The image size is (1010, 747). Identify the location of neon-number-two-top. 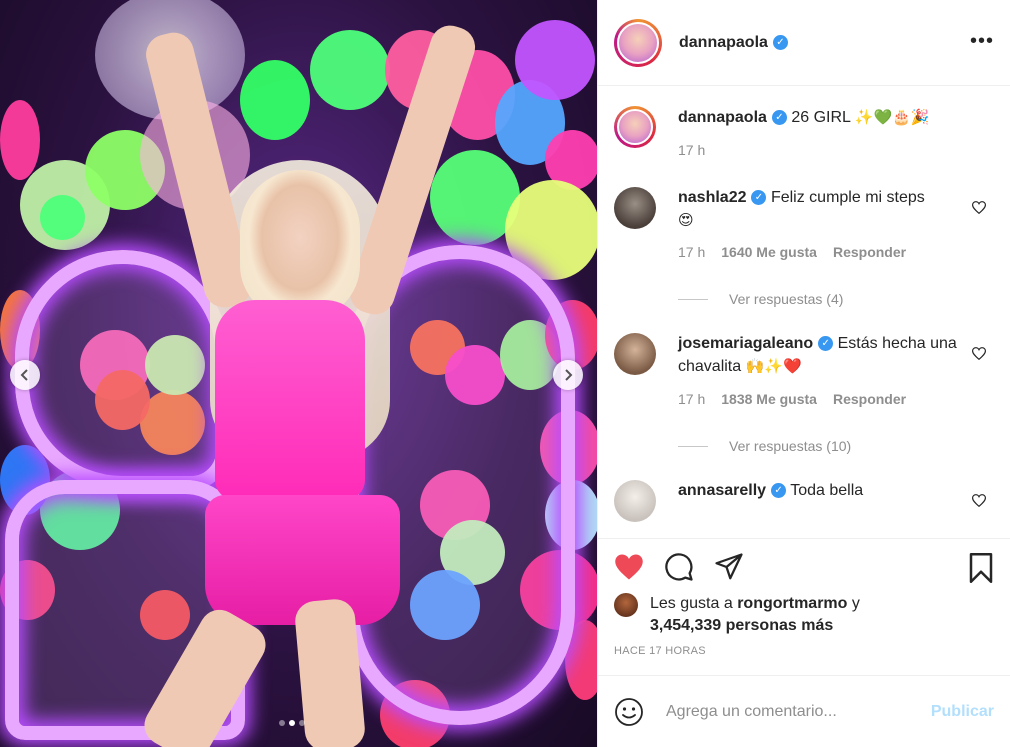
(122, 370).